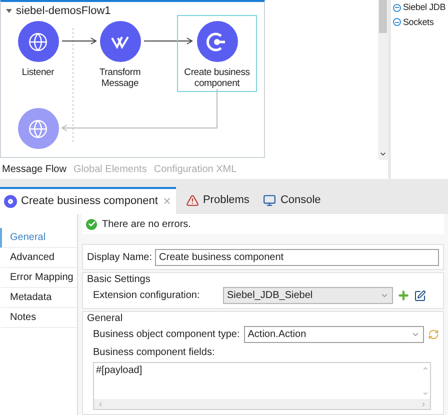  Describe the element at coordinates (119, 280) in the screenshot. I see `section-title: Basic Settings` at that location.